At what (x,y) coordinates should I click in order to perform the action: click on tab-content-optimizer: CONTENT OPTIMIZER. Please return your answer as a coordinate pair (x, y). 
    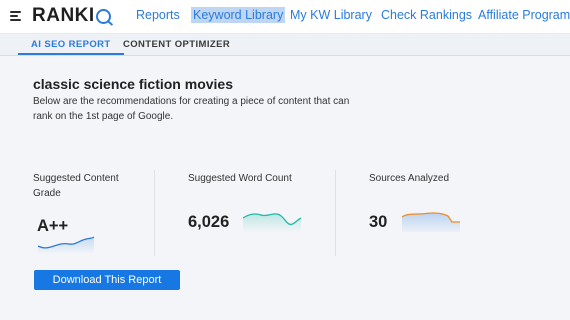
    Looking at the image, I should click on (176, 44).